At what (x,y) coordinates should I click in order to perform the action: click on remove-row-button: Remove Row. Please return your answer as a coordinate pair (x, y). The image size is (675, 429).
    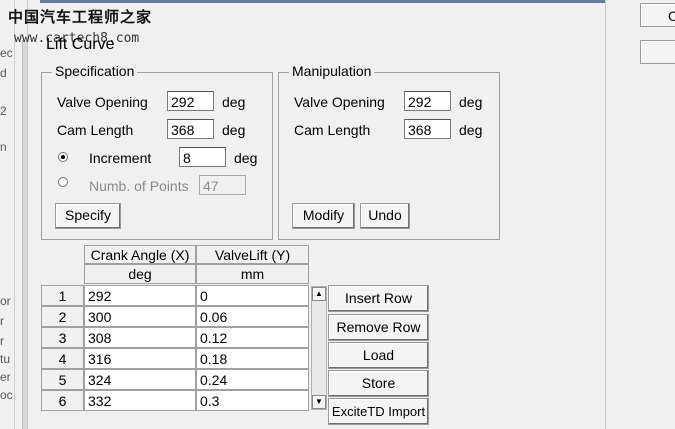
    Looking at the image, I should click on (378, 327).